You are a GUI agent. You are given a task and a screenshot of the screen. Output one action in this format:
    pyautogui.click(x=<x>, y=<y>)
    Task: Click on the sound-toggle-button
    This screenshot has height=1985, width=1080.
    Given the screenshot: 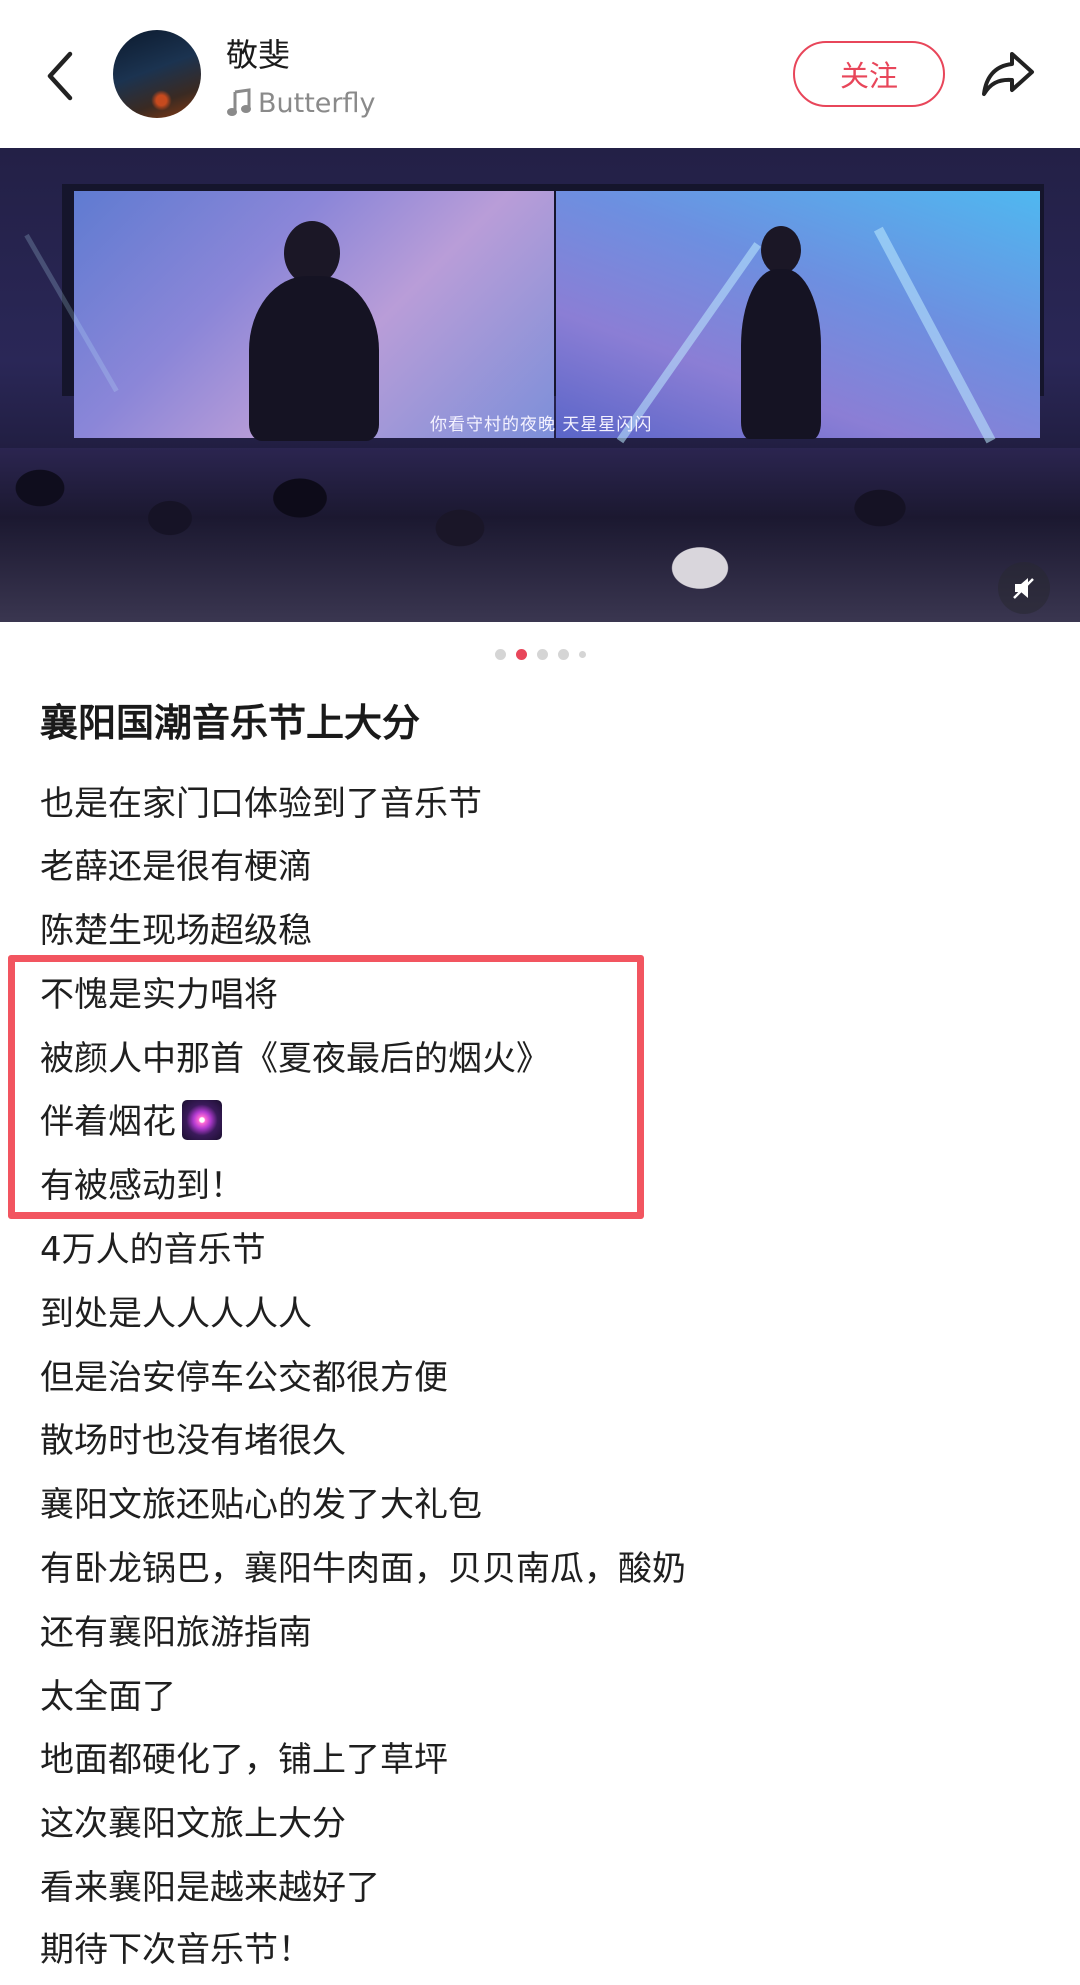 What is the action you would take?
    pyautogui.click(x=1024, y=588)
    